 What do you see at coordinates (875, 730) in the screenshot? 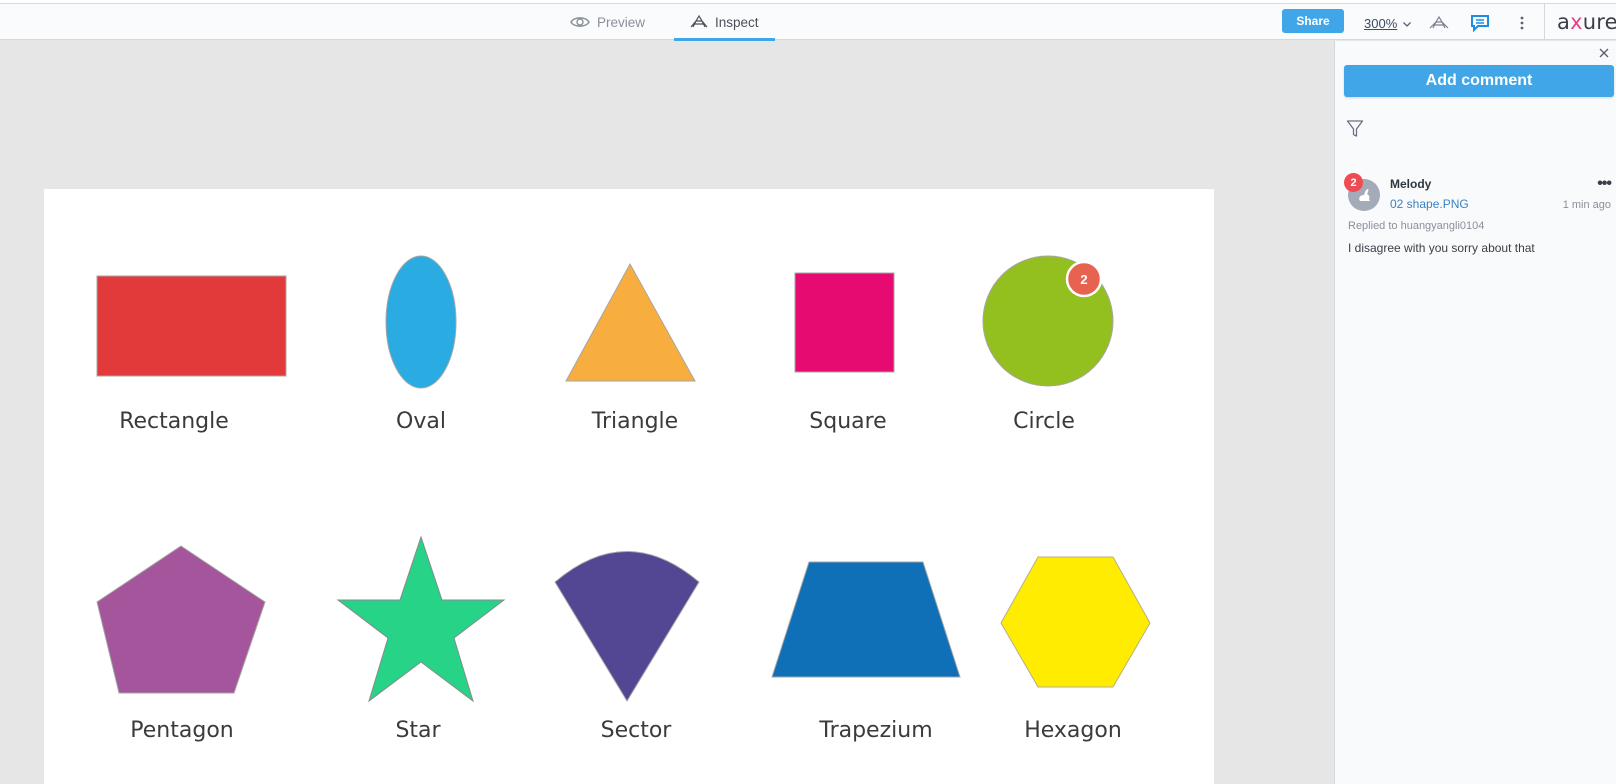
I see `label-trapezium: Trapezium` at bounding box center [875, 730].